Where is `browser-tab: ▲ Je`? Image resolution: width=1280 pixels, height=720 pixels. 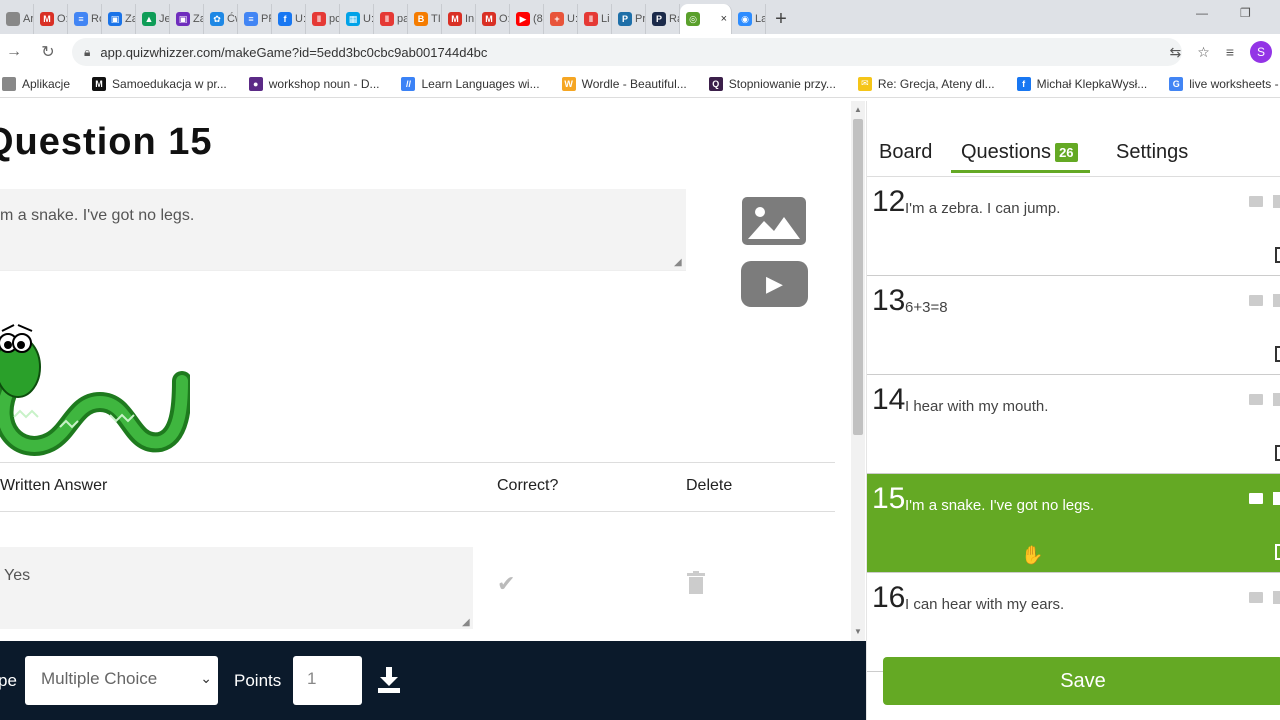 browser-tab: ▲ Je is located at coordinates (153, 19).